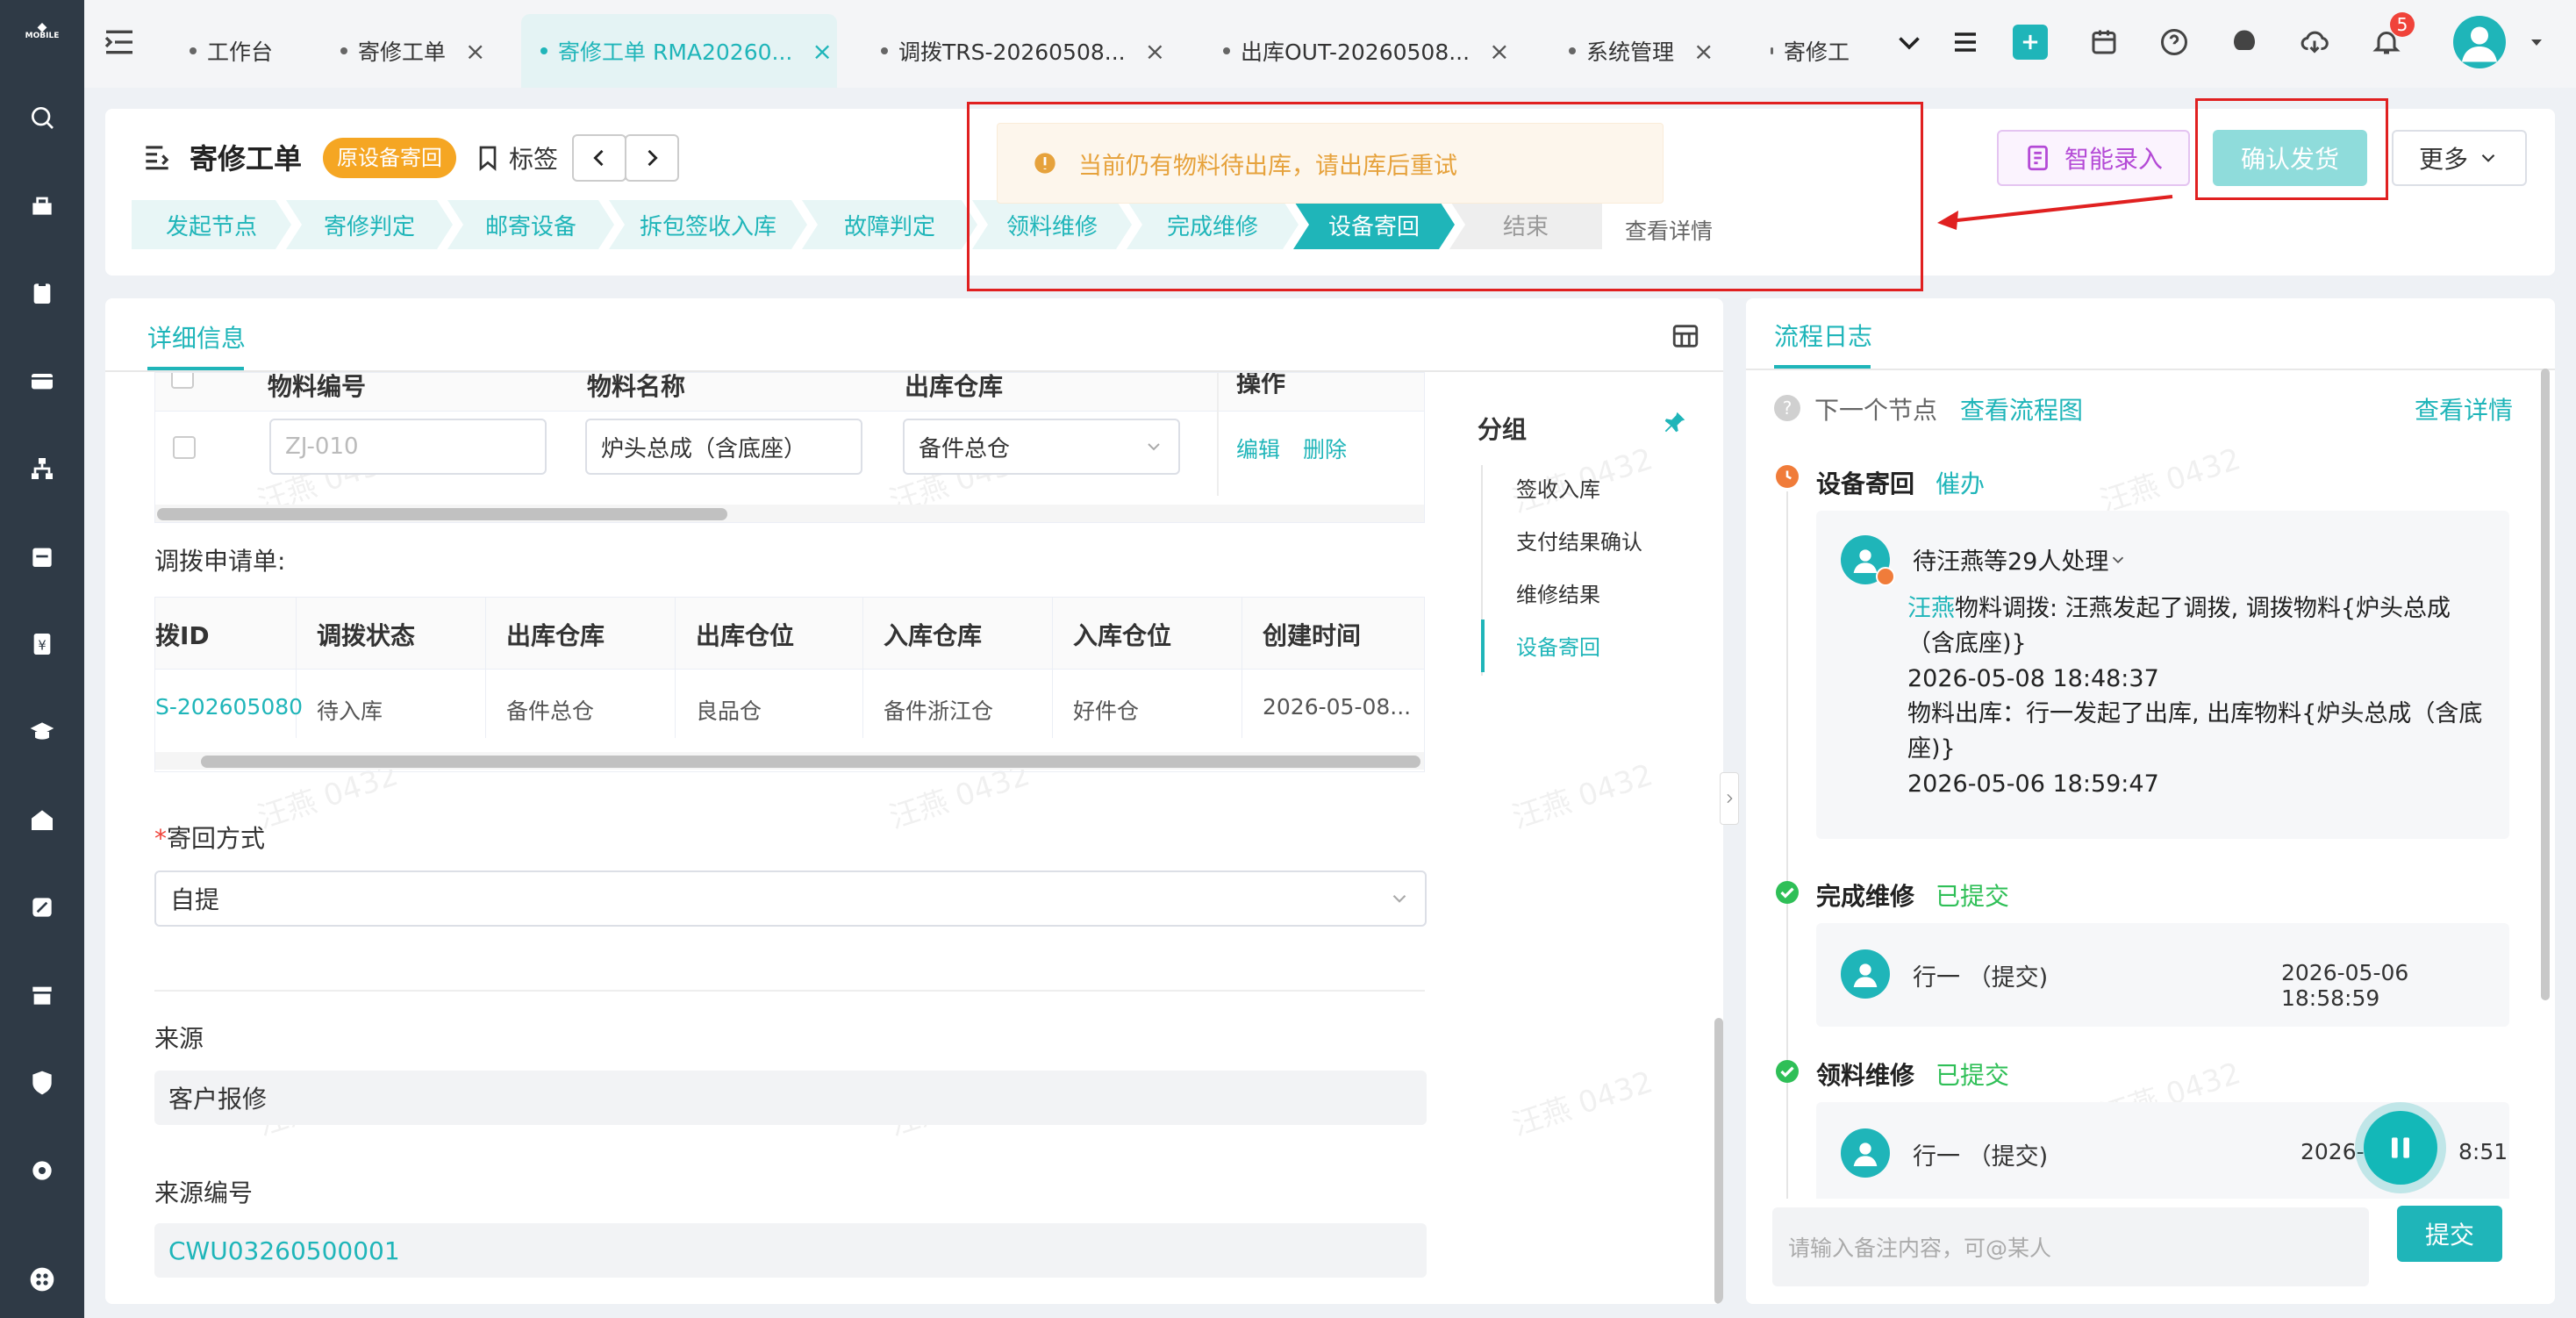 The height and width of the screenshot is (1318, 2576). What do you see at coordinates (42, 469) in the screenshot?
I see `org-chart-icon` at bounding box center [42, 469].